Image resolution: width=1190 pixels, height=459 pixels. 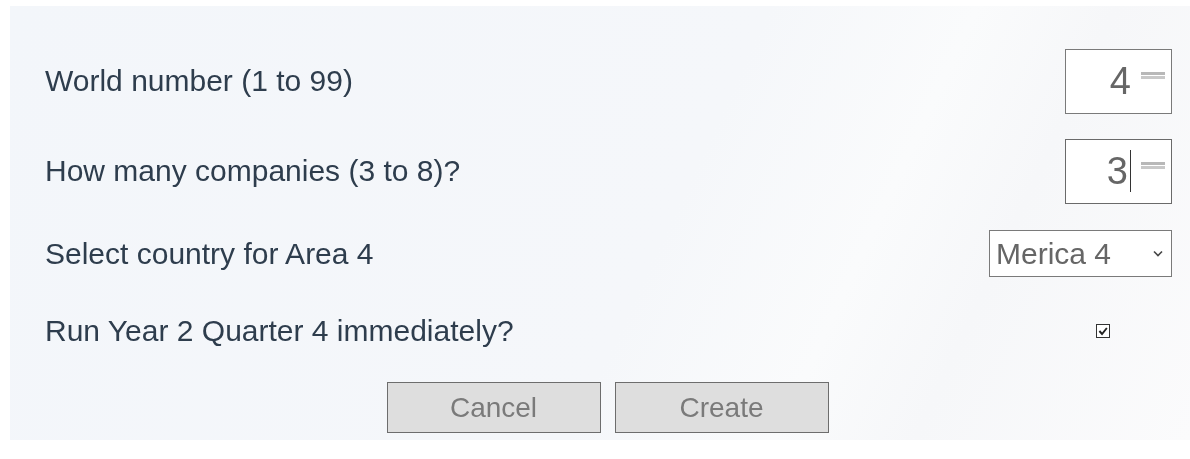 What do you see at coordinates (1130, 171) in the screenshot?
I see `text-cursor` at bounding box center [1130, 171].